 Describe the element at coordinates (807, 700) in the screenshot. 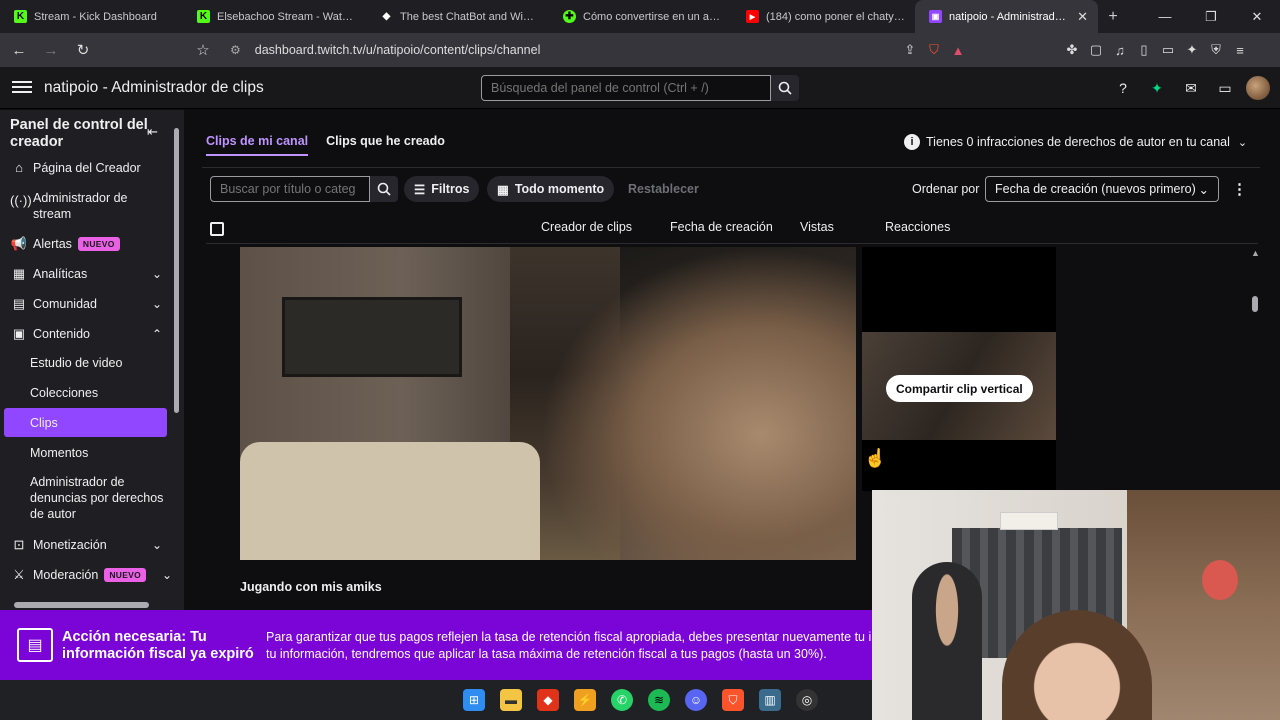

I see `obs-icon: ◎` at that location.